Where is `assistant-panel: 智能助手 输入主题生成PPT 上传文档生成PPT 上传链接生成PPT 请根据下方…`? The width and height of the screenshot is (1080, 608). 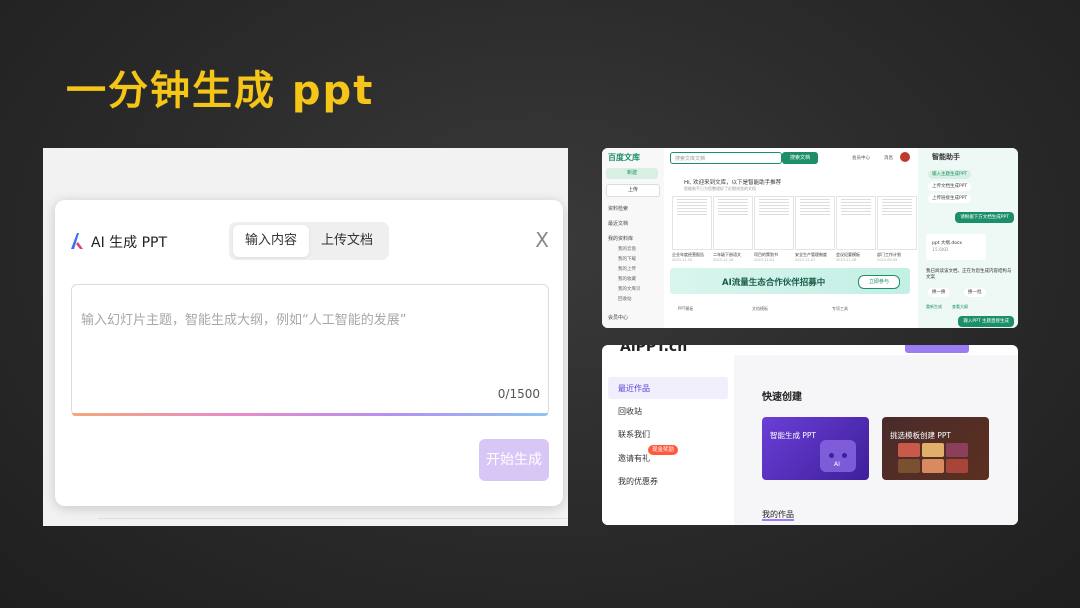 assistant-panel: 智能助手 输入主题生成PPT 上传文档生成PPT 上传链接生成PPT 请根据下方… is located at coordinates (968, 238).